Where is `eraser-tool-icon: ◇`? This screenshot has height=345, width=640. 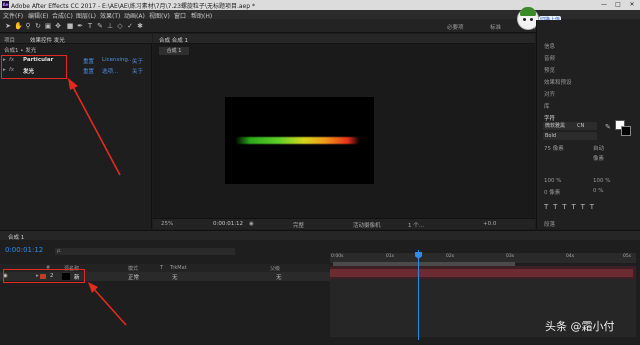 eraser-tool-icon: ◇ is located at coordinates (120, 26).